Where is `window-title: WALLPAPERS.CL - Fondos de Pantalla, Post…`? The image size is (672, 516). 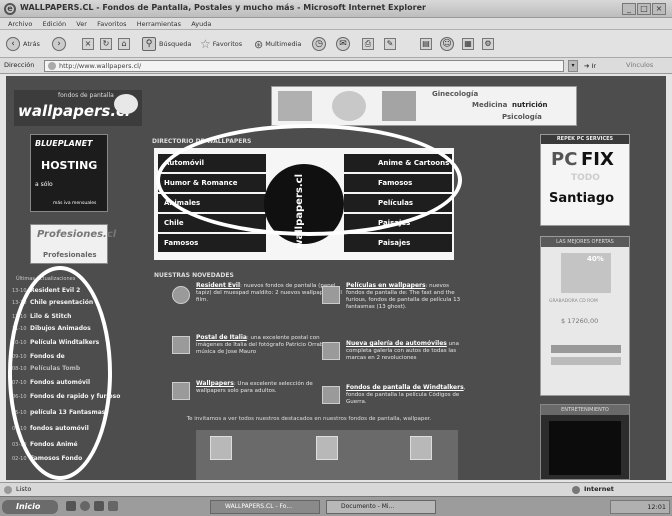
window-title: WALLPAPERS.CL - Fondos de Pantalla, Post… is located at coordinates (223, 7).